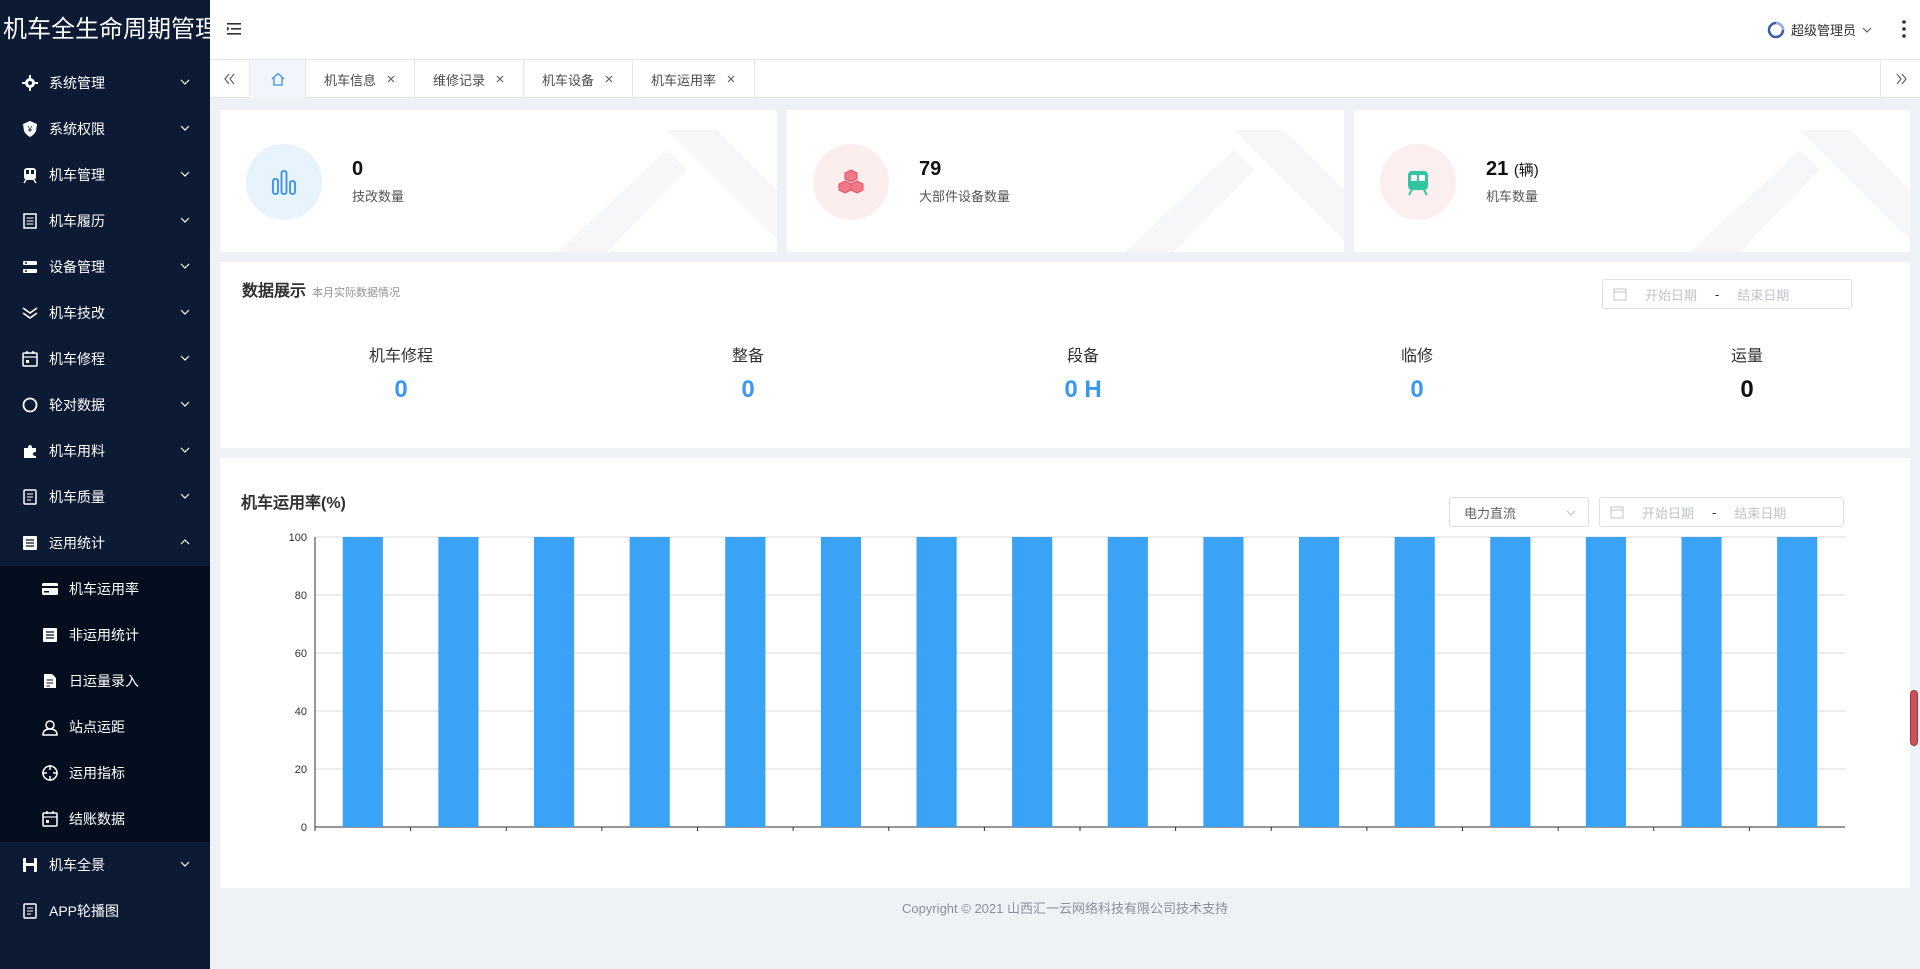 The image size is (1920, 969). I want to click on tabs-scroll-right-button, so click(1900, 79).